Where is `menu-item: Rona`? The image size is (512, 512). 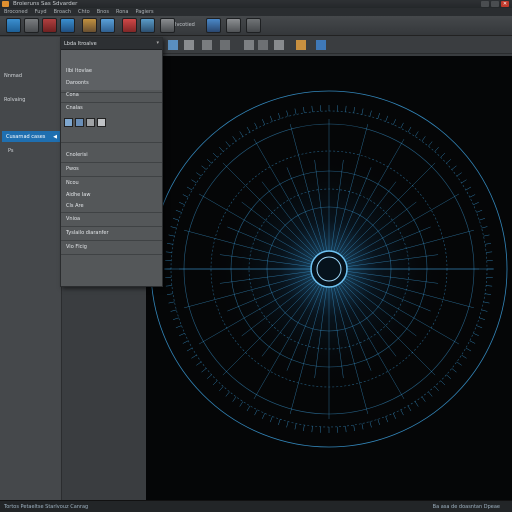
menu-item: Rona is located at coordinates (122, 12).